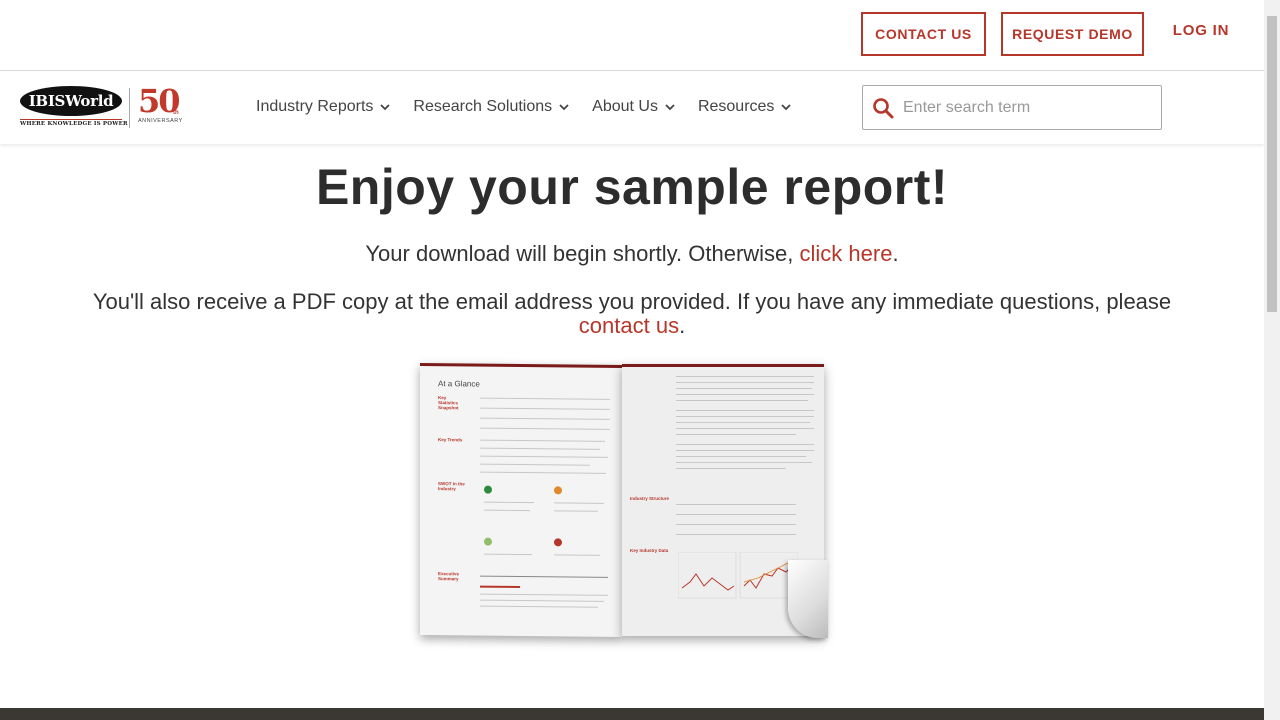  Describe the element at coordinates (846, 253) in the screenshot. I see `click-here-link: click here` at that location.